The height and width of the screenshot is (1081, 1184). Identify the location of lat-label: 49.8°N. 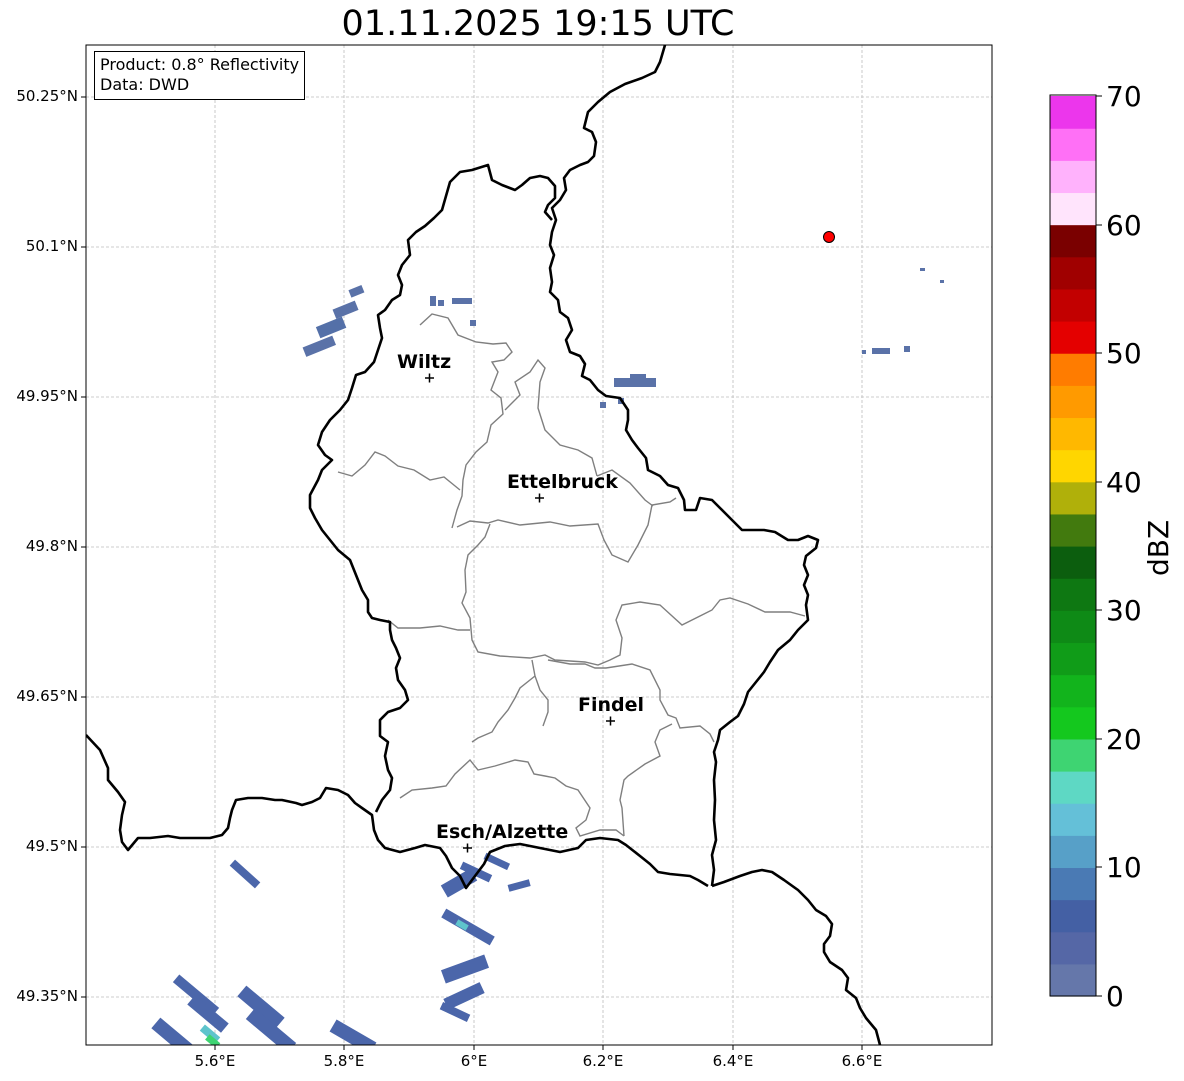
(51, 546).